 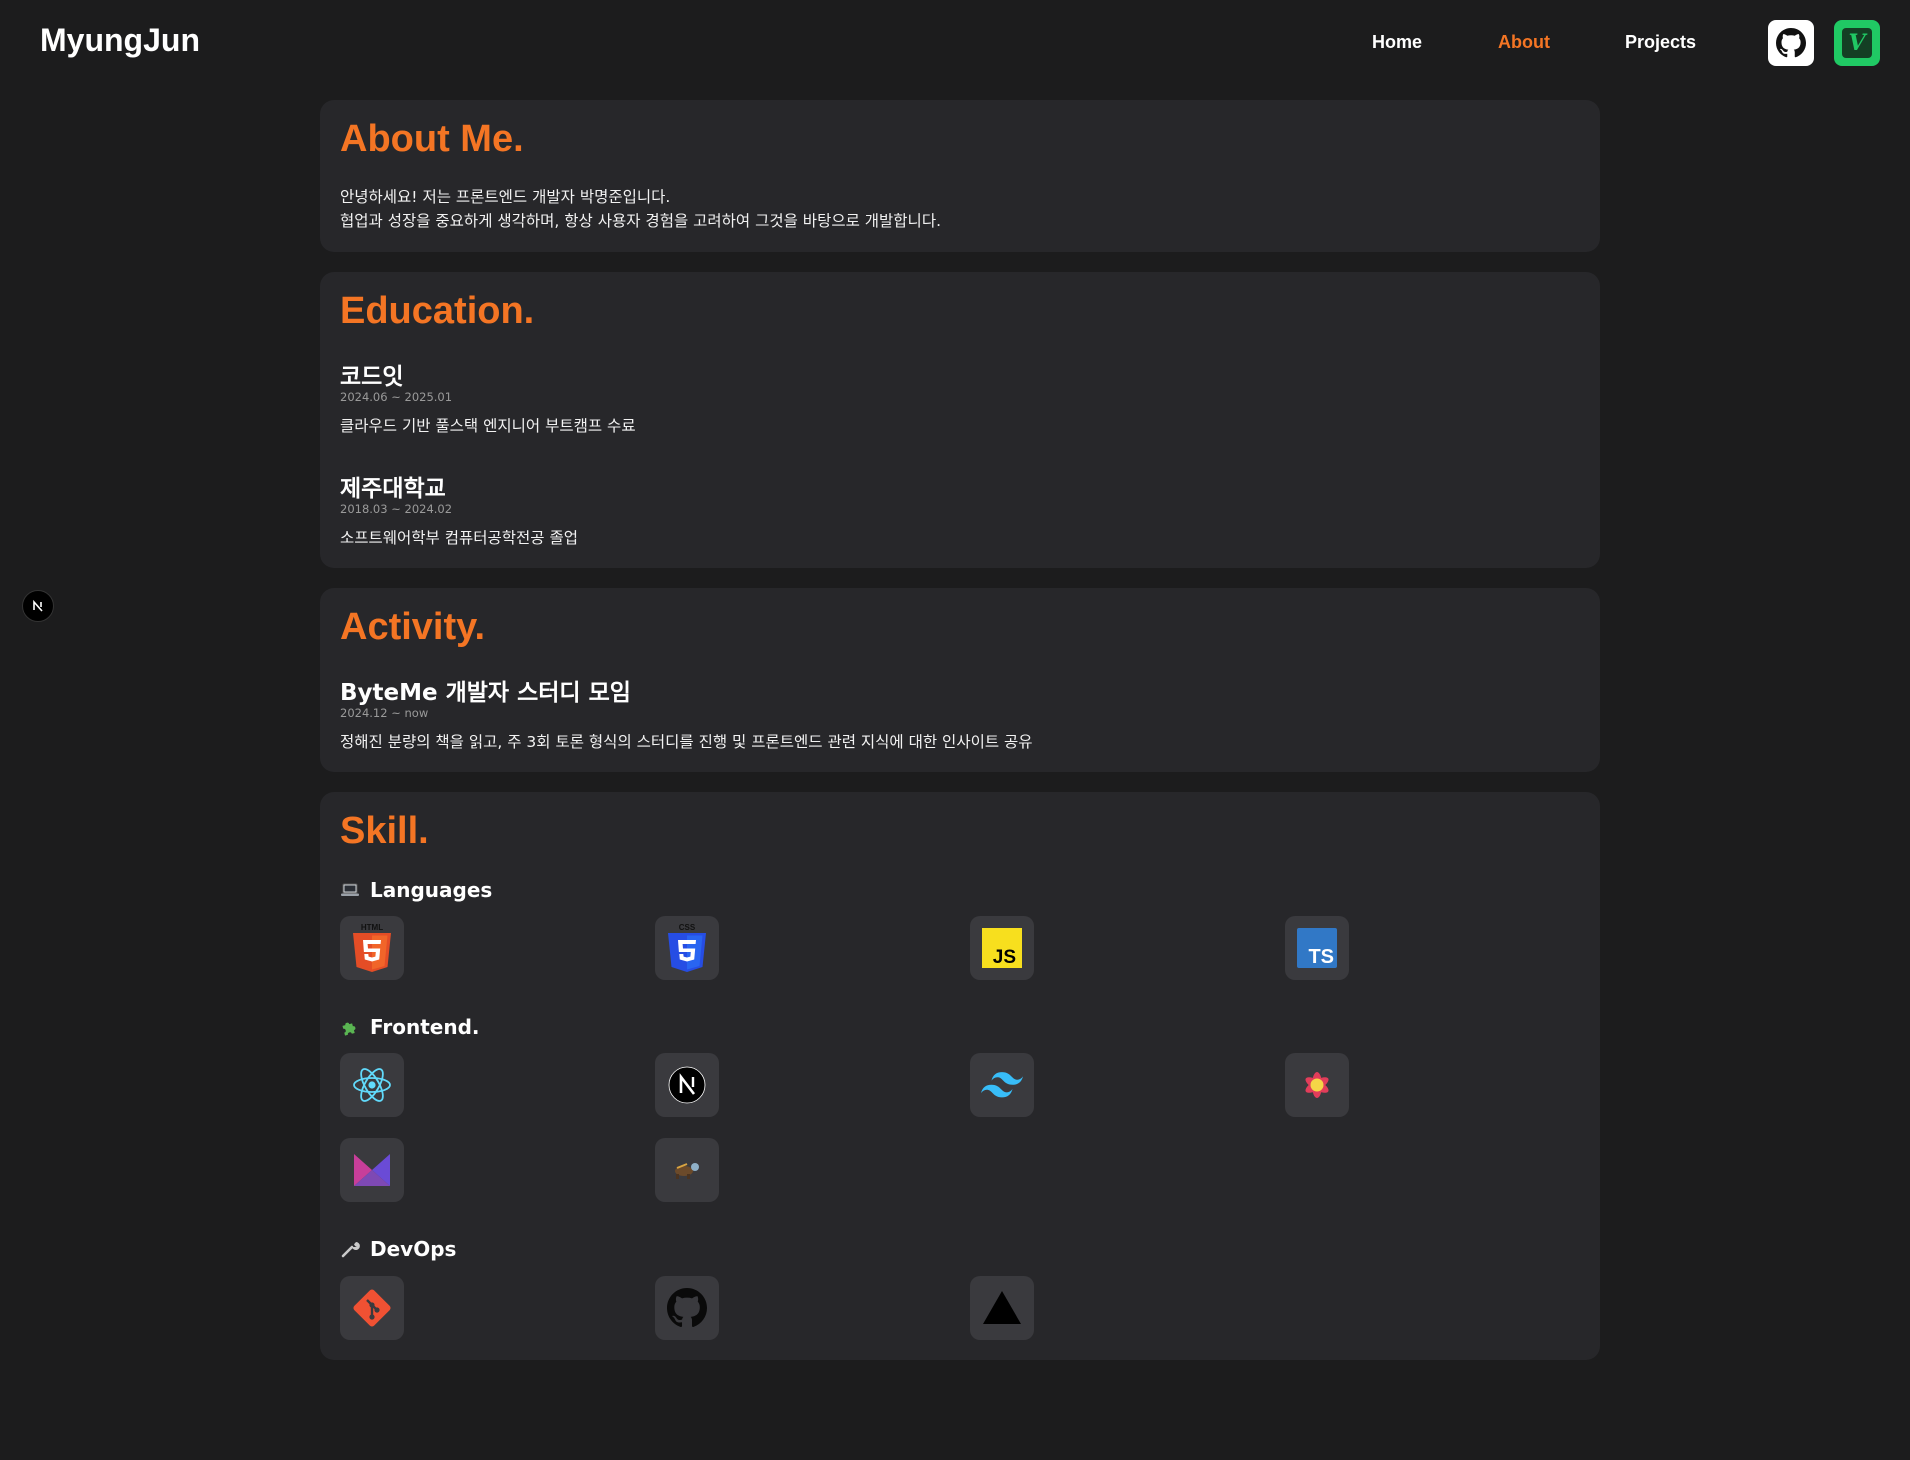 What do you see at coordinates (1397, 42) in the screenshot?
I see `nav-home: Home` at bounding box center [1397, 42].